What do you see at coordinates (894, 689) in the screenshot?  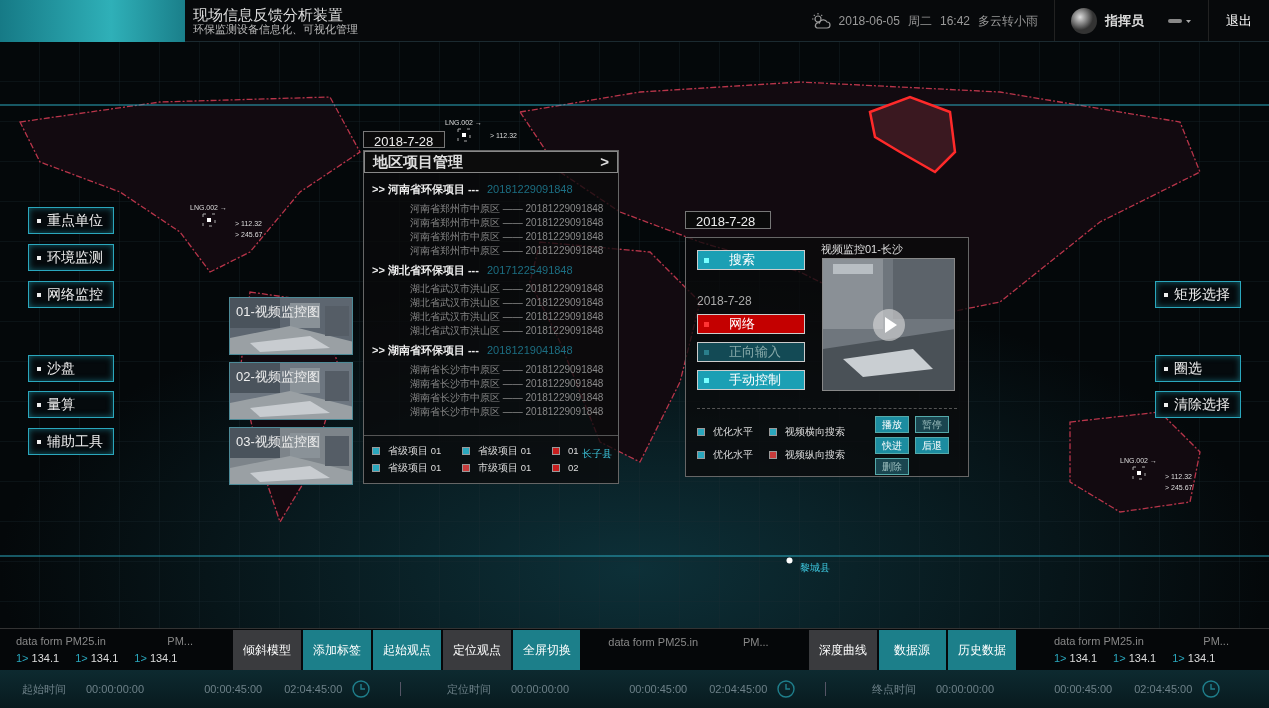 I see `time-label: 终点时间` at bounding box center [894, 689].